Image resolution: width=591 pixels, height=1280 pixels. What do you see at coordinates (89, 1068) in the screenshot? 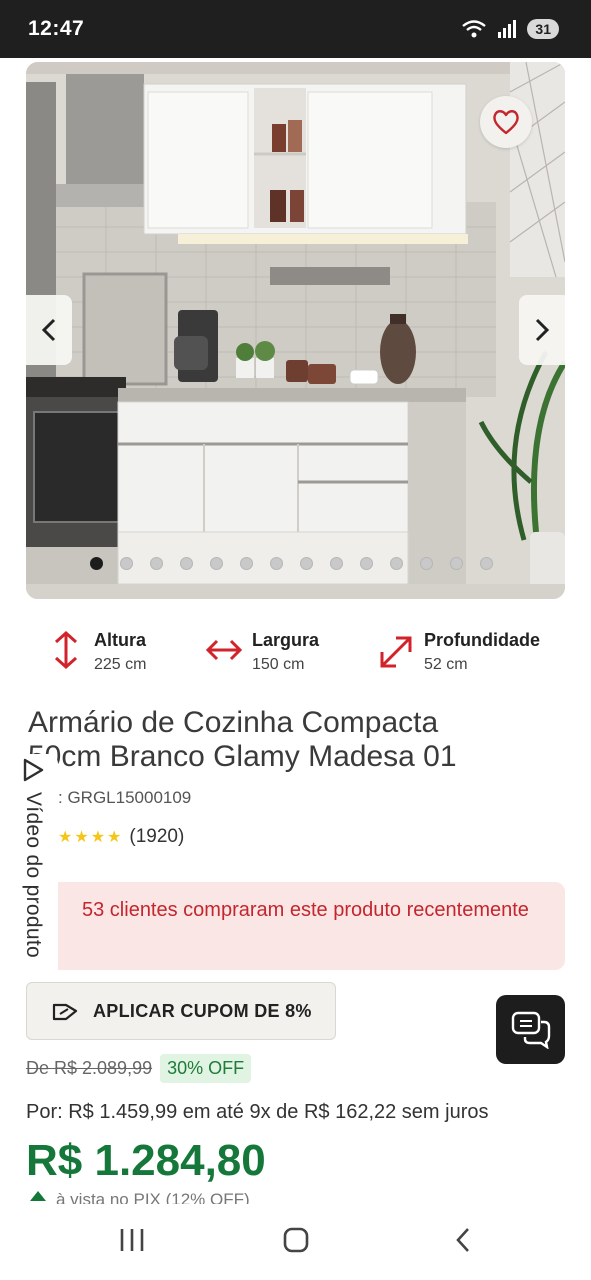
I see `old-price: De R$ 2.089,99` at bounding box center [89, 1068].